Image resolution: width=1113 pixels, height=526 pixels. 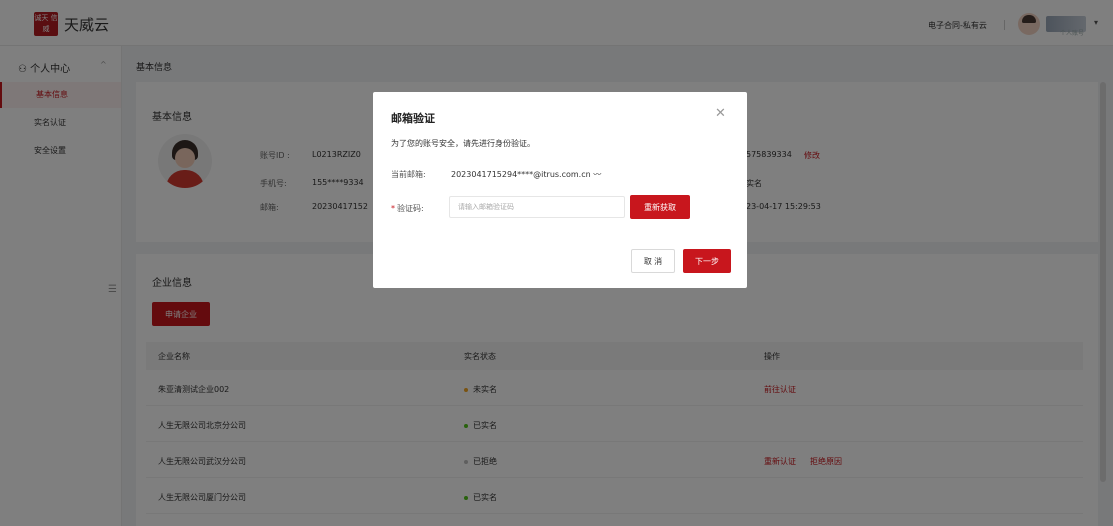 I want to click on dialog-tip: 为了您的账号安全，请先进行身份验证。, so click(x=463, y=143).